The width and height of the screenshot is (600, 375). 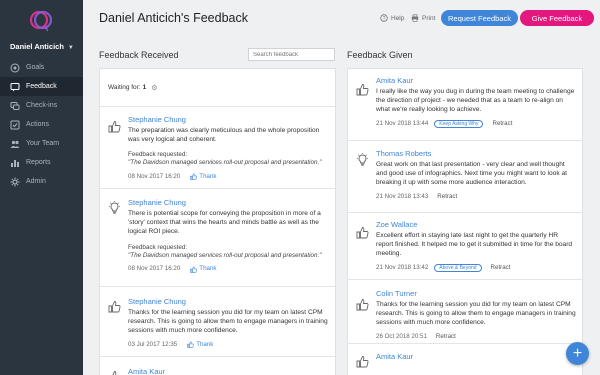 I want to click on sidebar-item-label: Feedback, so click(x=41, y=86).